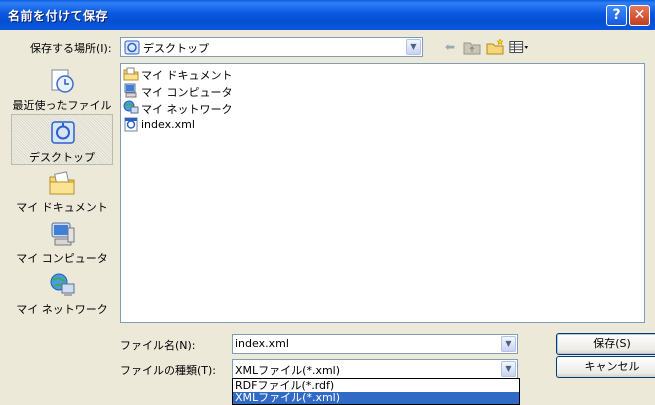 This screenshot has width=655, height=405. What do you see at coordinates (62, 207) in the screenshot?
I see `place-label: マイ ドキュメント` at bounding box center [62, 207].